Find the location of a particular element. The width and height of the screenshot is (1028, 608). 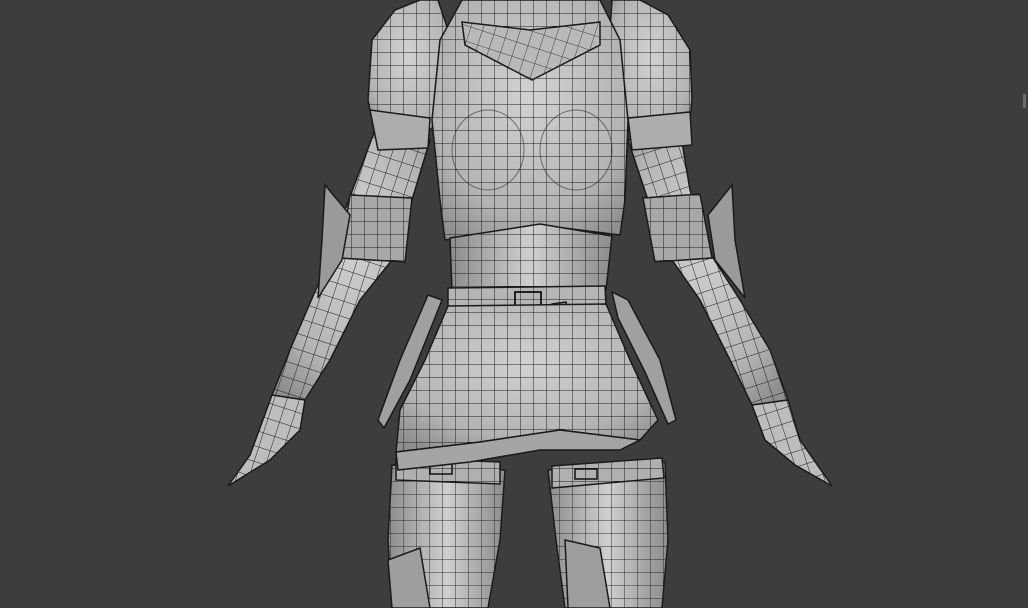

skirt is located at coordinates (527, 380).